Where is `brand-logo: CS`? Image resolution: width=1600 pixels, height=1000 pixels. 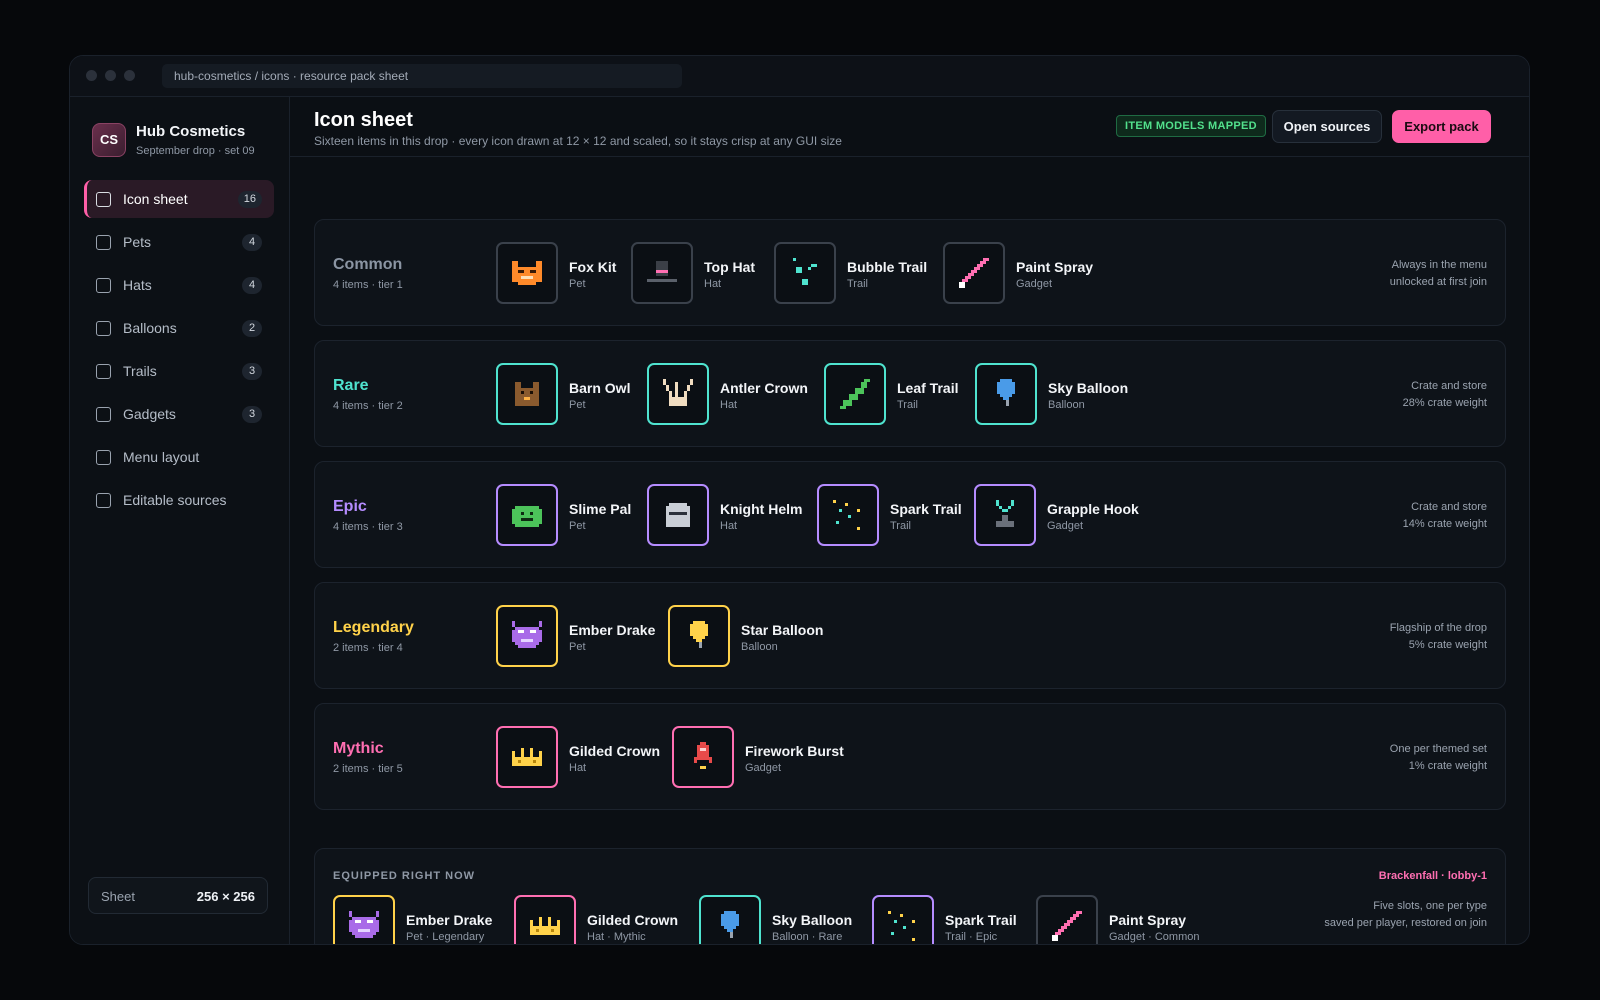
brand-logo: CS is located at coordinates (109, 140).